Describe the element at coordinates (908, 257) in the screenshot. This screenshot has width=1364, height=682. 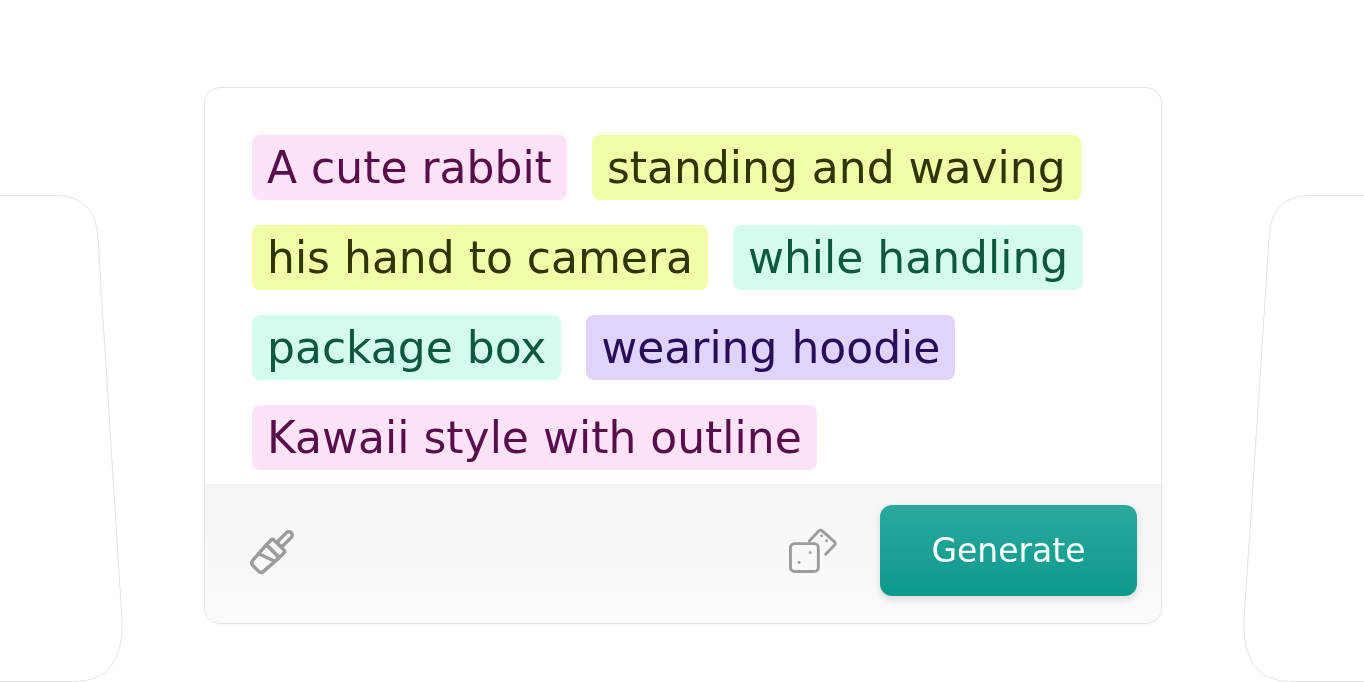
I see `prompt-tag: while handling` at that location.